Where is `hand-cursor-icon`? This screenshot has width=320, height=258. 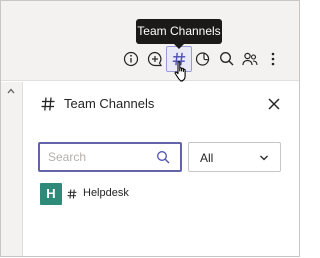
hand-cursor-icon is located at coordinates (180, 71).